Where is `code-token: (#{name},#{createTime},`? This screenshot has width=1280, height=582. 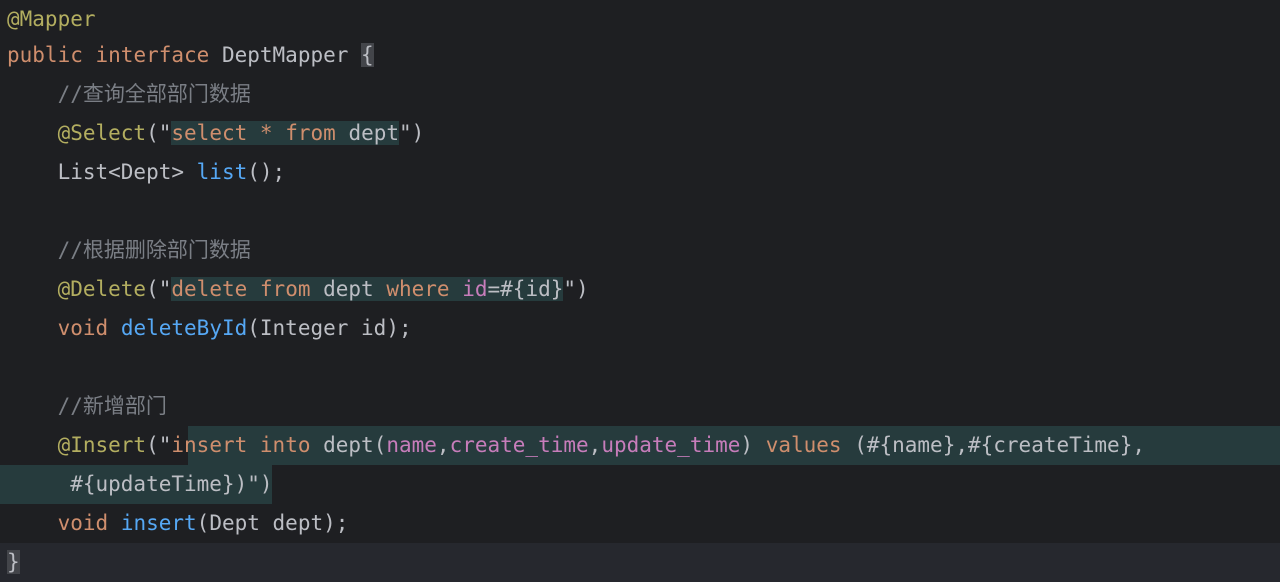
code-token: (#{name},#{createTime}, is located at coordinates (993, 445).